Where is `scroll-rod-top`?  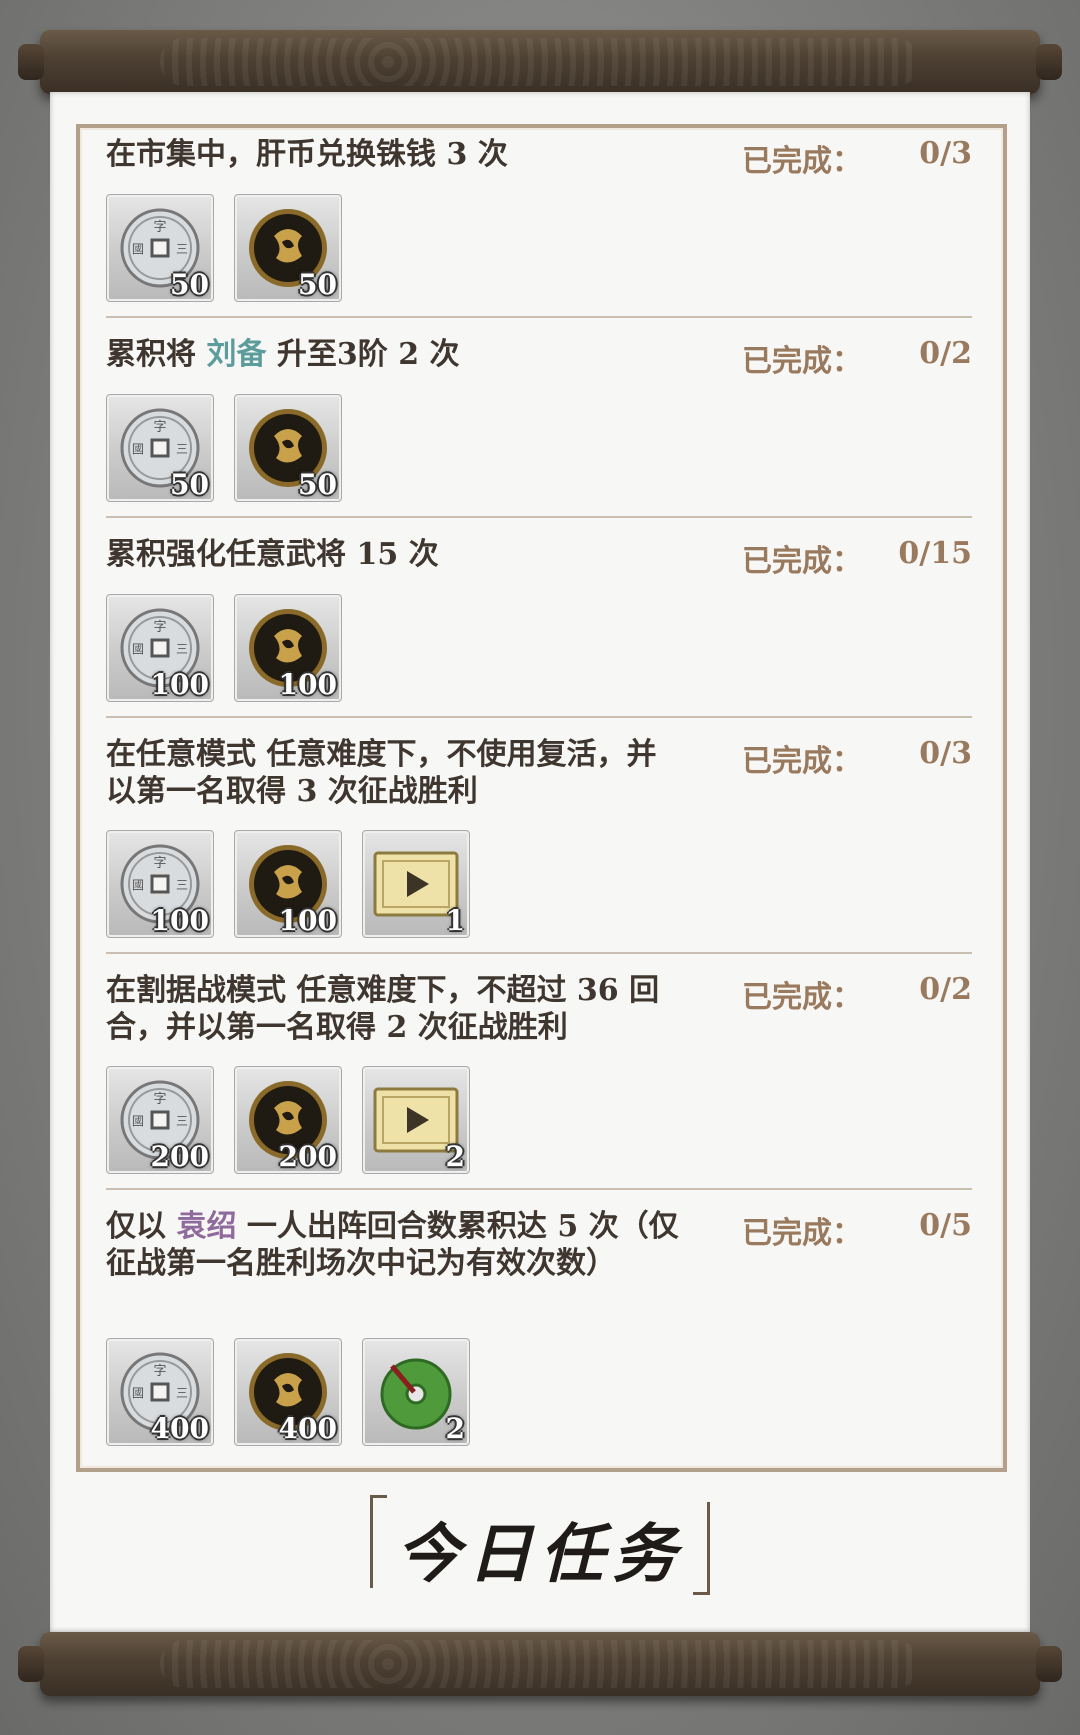
scroll-rod-top is located at coordinates (540, 62).